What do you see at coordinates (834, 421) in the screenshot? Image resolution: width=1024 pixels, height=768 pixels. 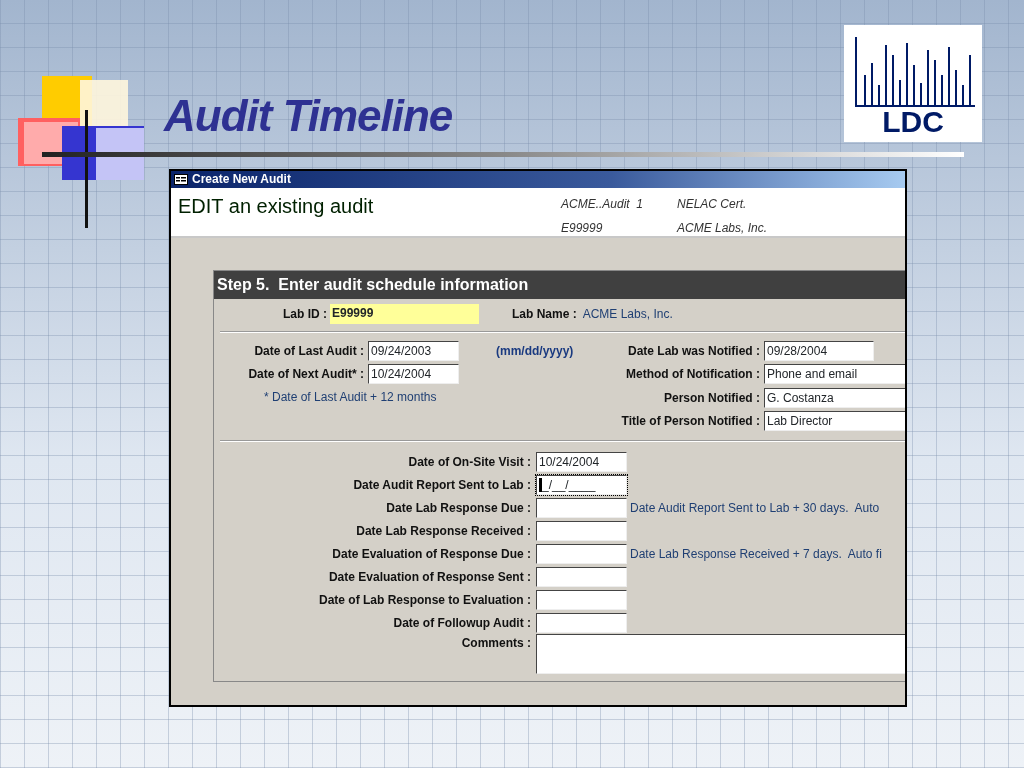 I see `text-field: Lab Director` at bounding box center [834, 421].